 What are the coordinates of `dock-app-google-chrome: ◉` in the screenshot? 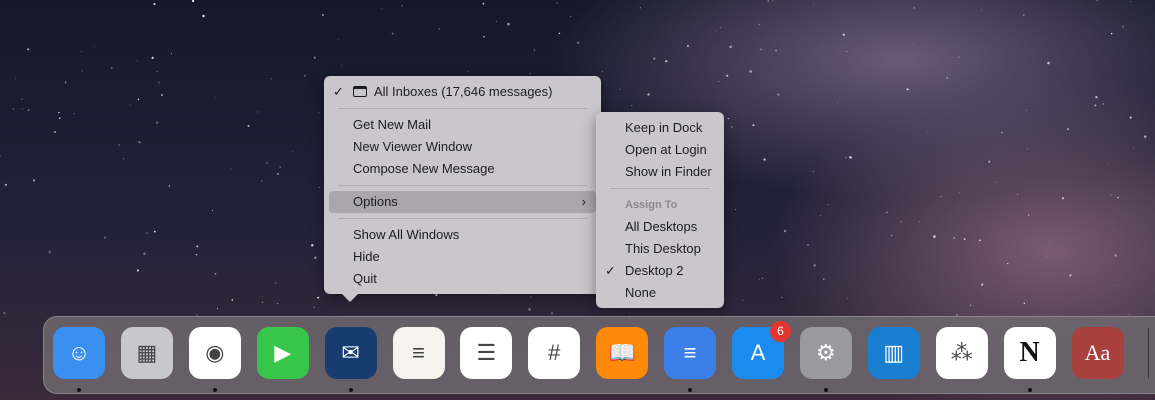 It's located at (214, 353).